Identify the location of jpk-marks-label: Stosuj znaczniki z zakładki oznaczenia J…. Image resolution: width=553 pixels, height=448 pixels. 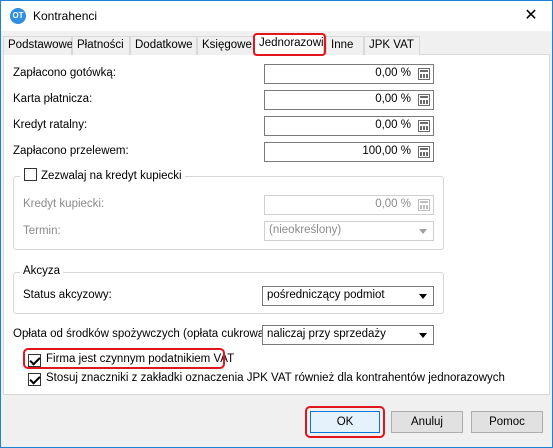
(275, 378).